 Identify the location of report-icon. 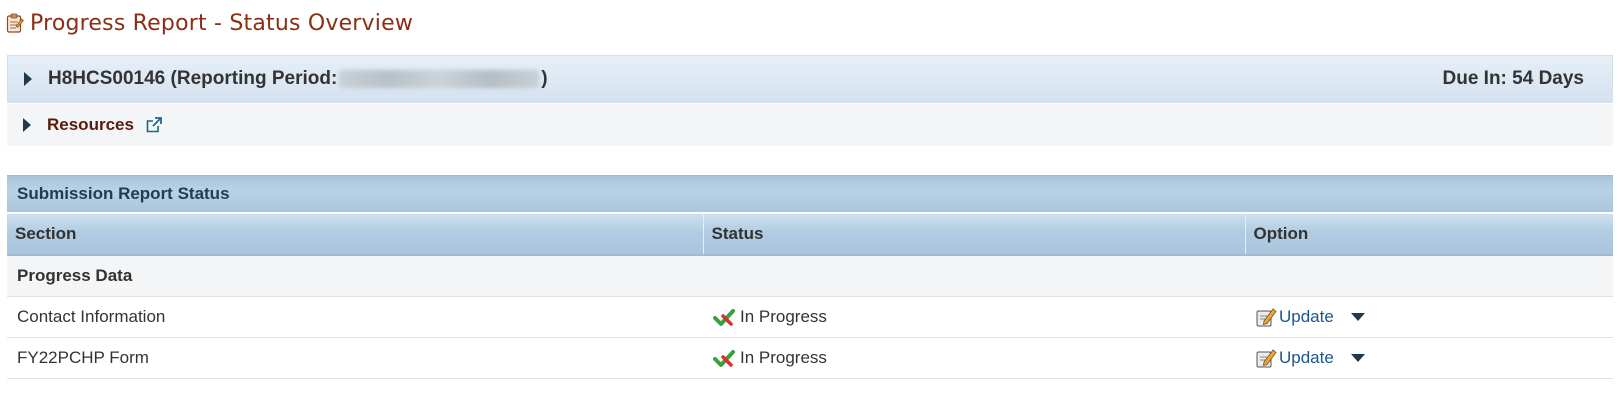
(15, 23).